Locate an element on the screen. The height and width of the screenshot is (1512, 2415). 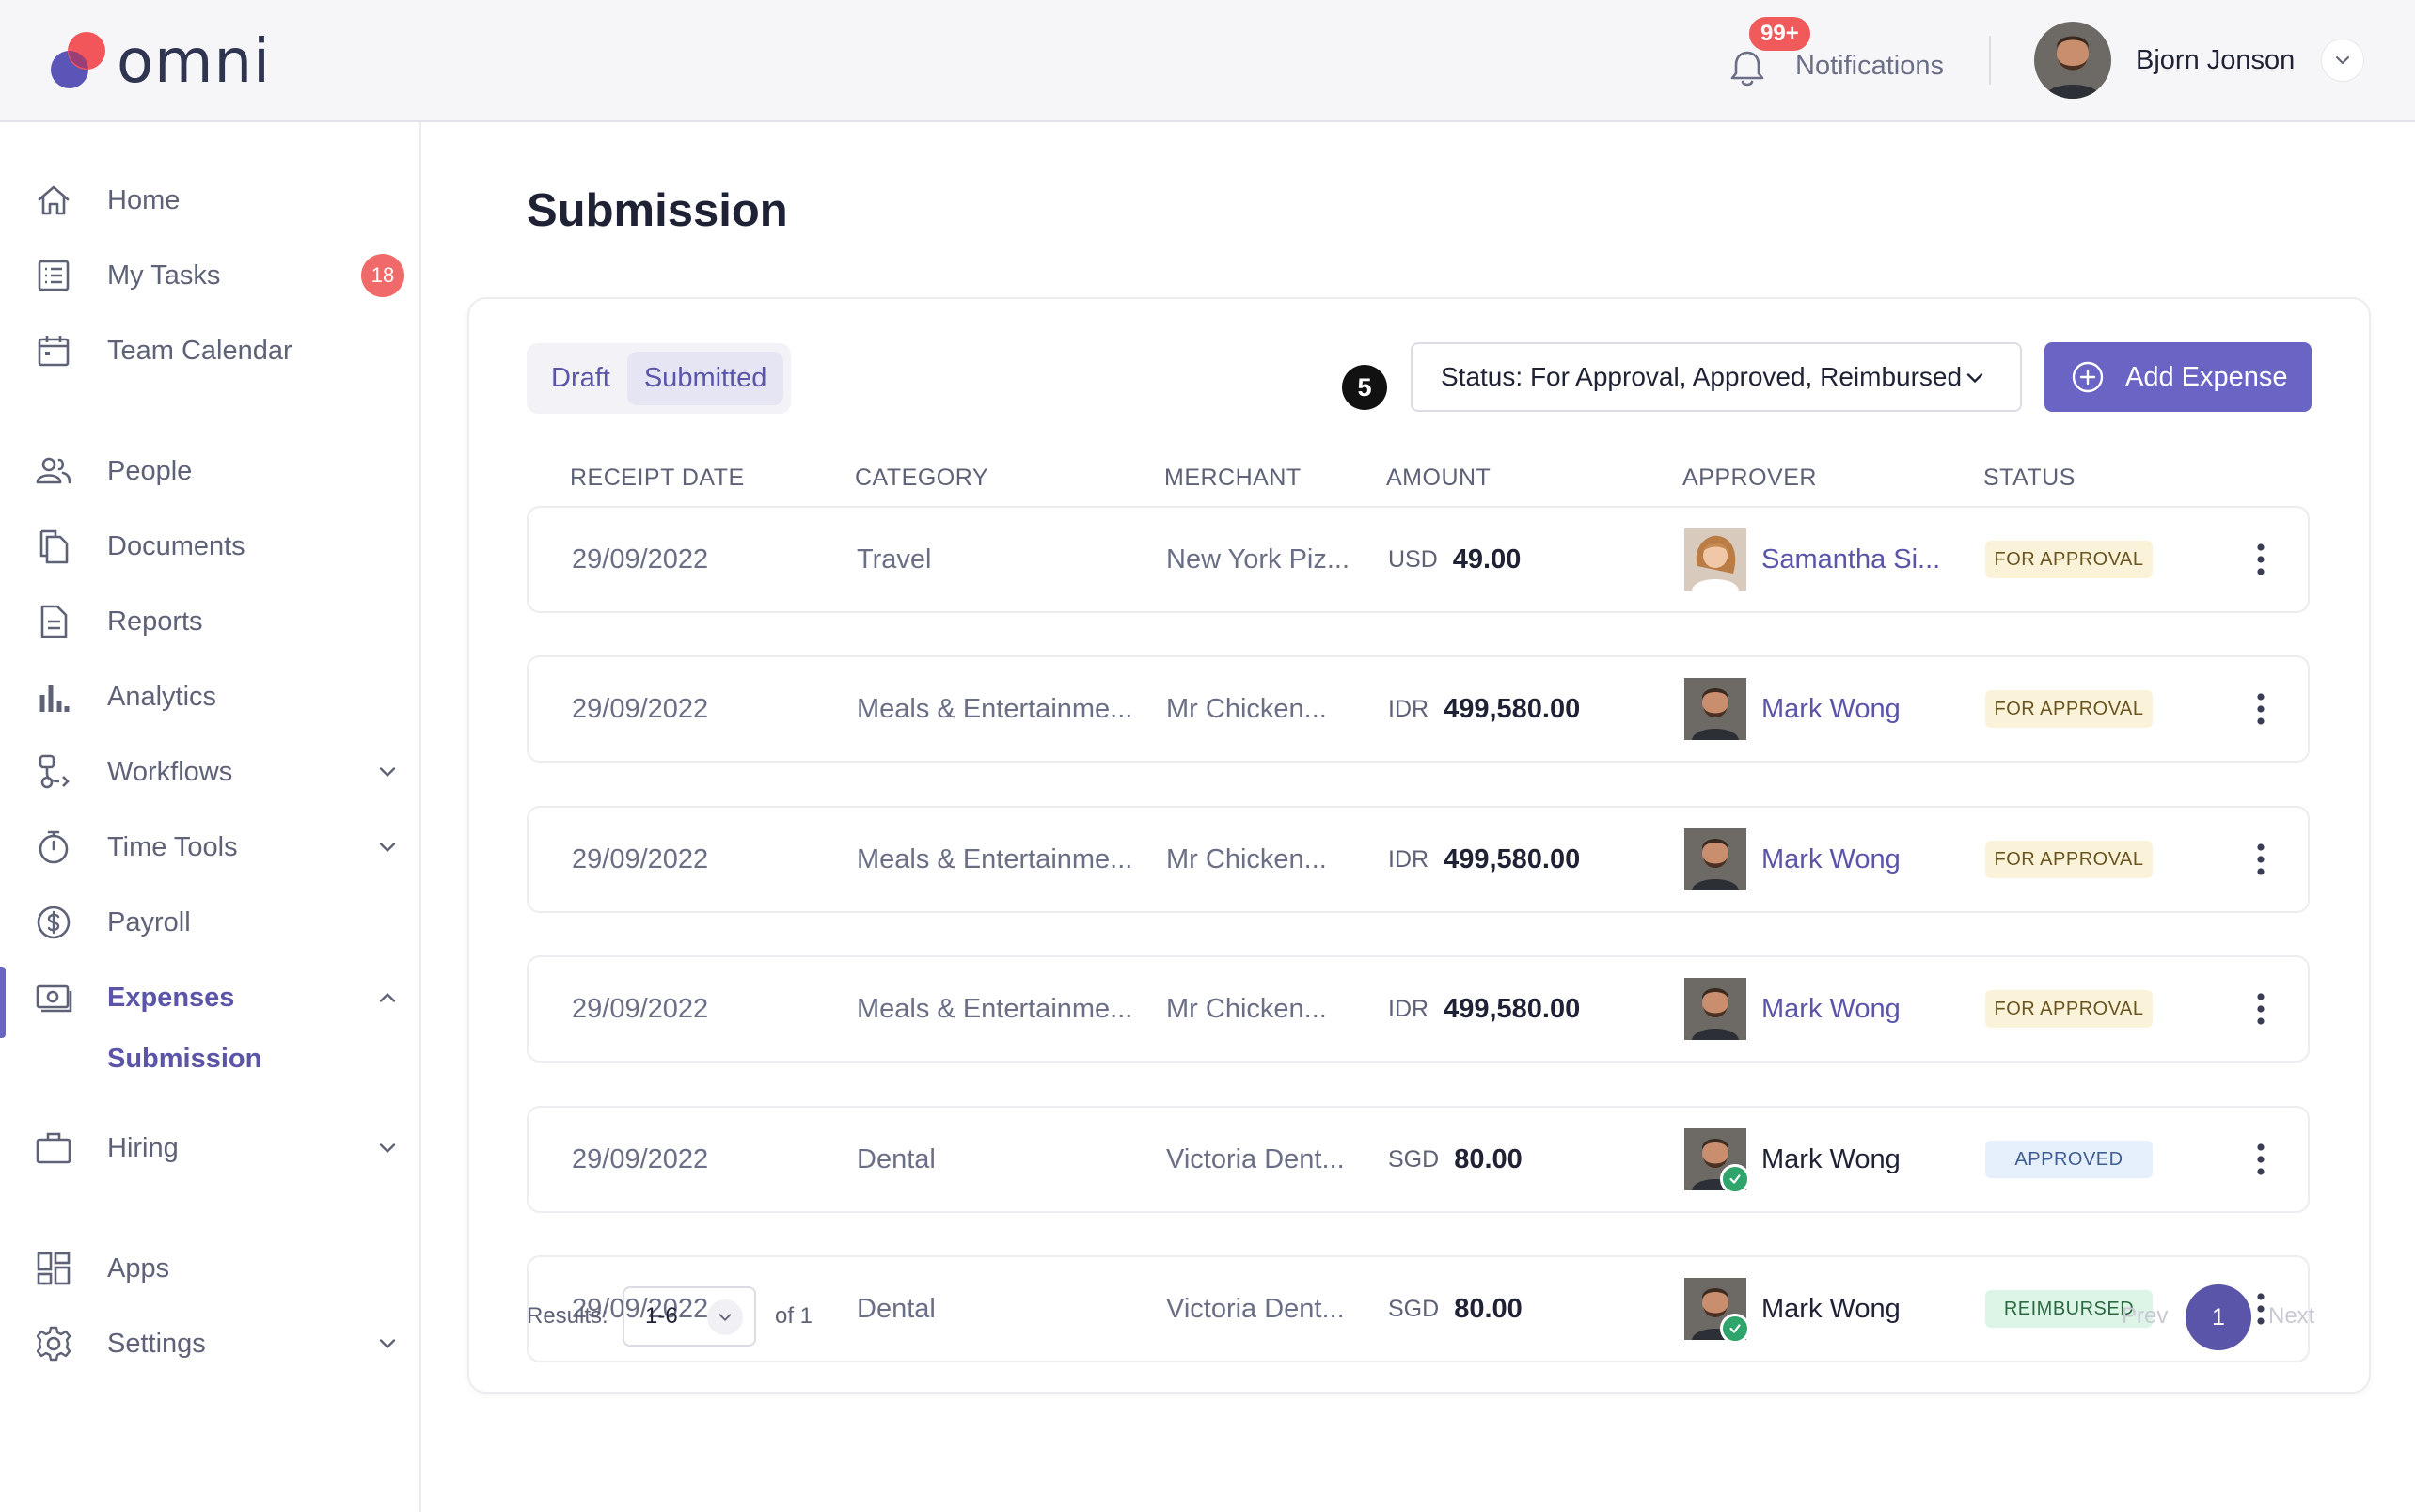
sidebar-item-label: Documents is located at coordinates (176, 545).